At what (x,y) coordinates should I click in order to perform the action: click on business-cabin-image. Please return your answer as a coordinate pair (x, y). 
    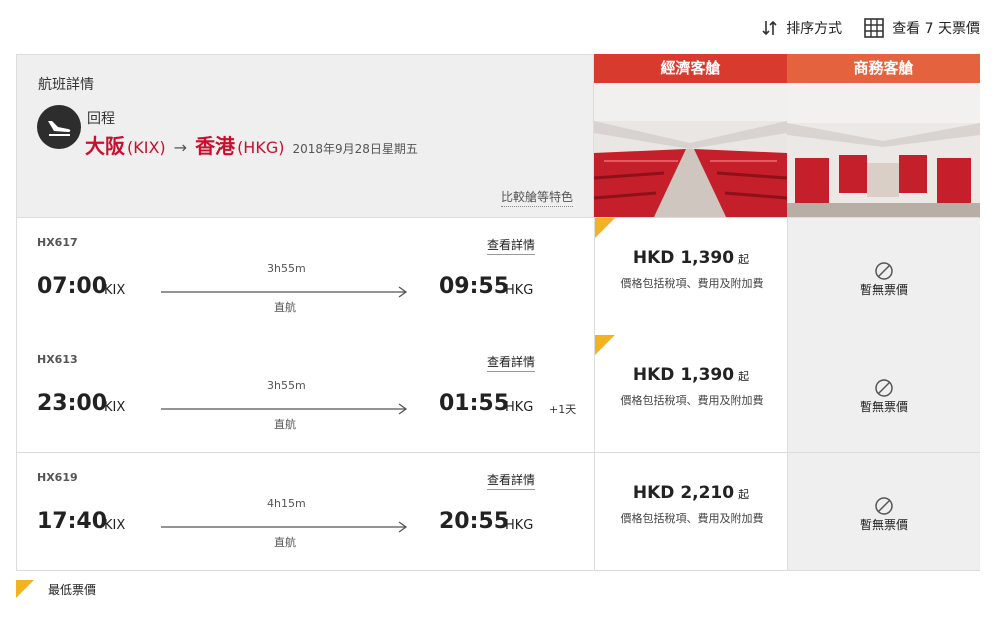
    Looking at the image, I should click on (883, 150).